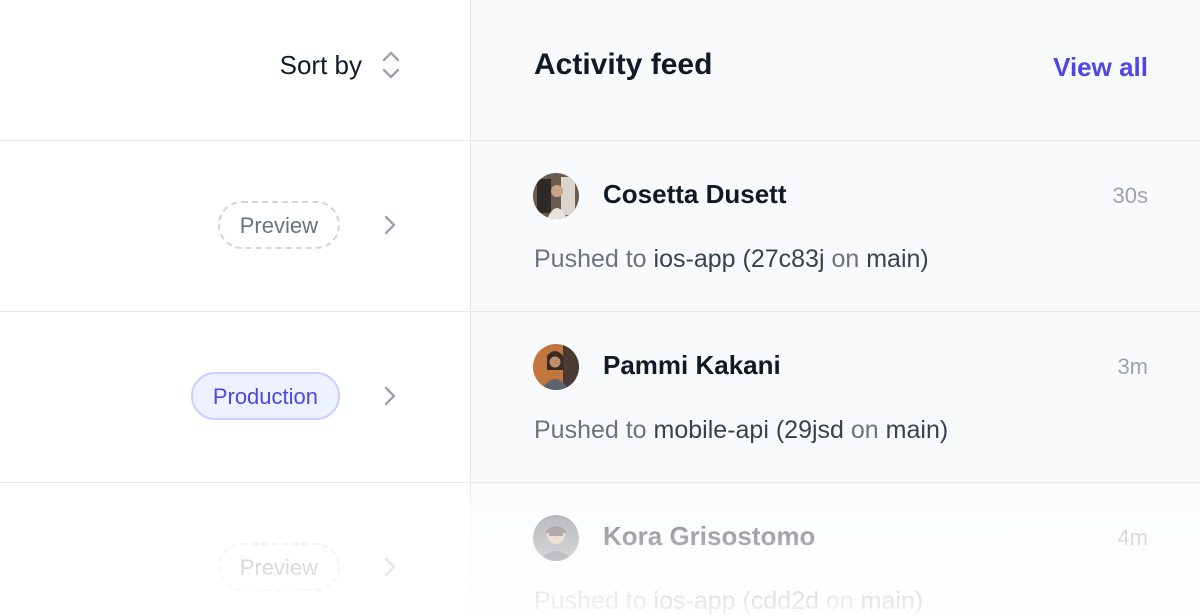 This screenshot has height=616, width=1200. What do you see at coordinates (235, 70) in the screenshot?
I see `deployments-header: Sort by` at bounding box center [235, 70].